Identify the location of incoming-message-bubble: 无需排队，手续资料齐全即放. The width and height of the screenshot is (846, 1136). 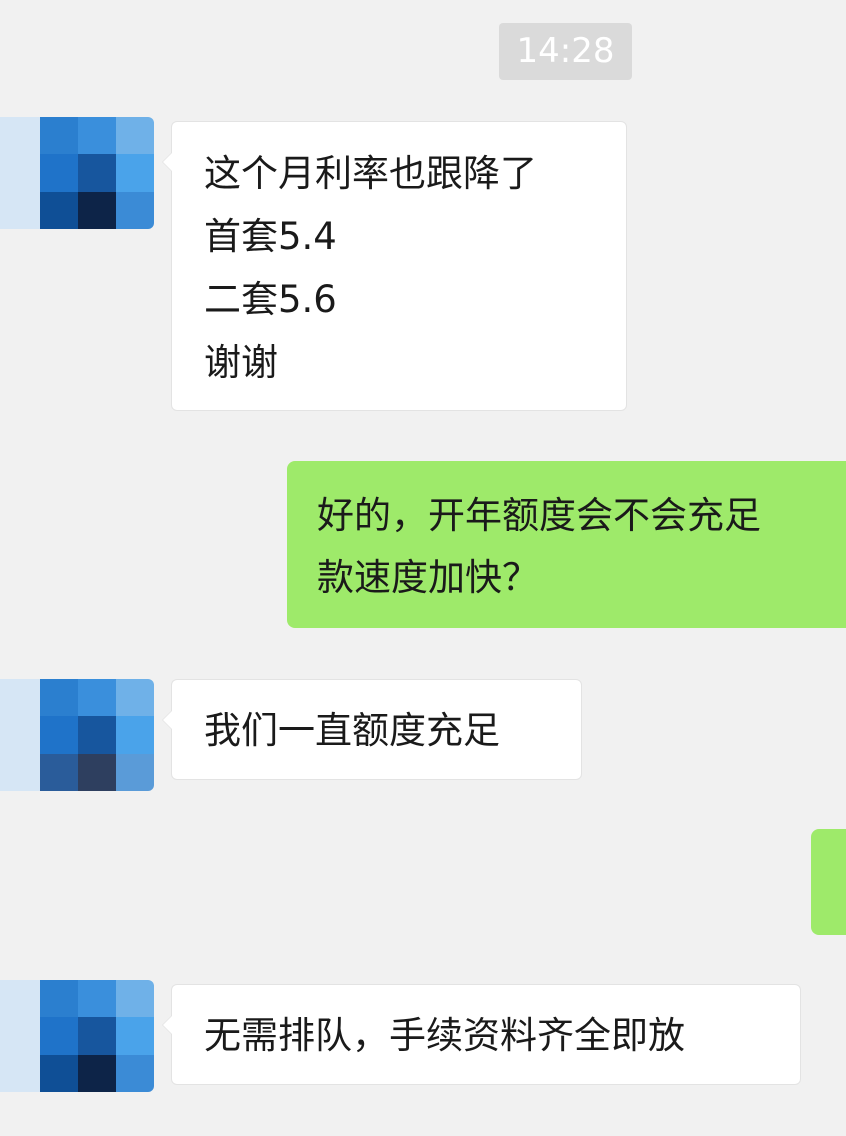
(481, 1034).